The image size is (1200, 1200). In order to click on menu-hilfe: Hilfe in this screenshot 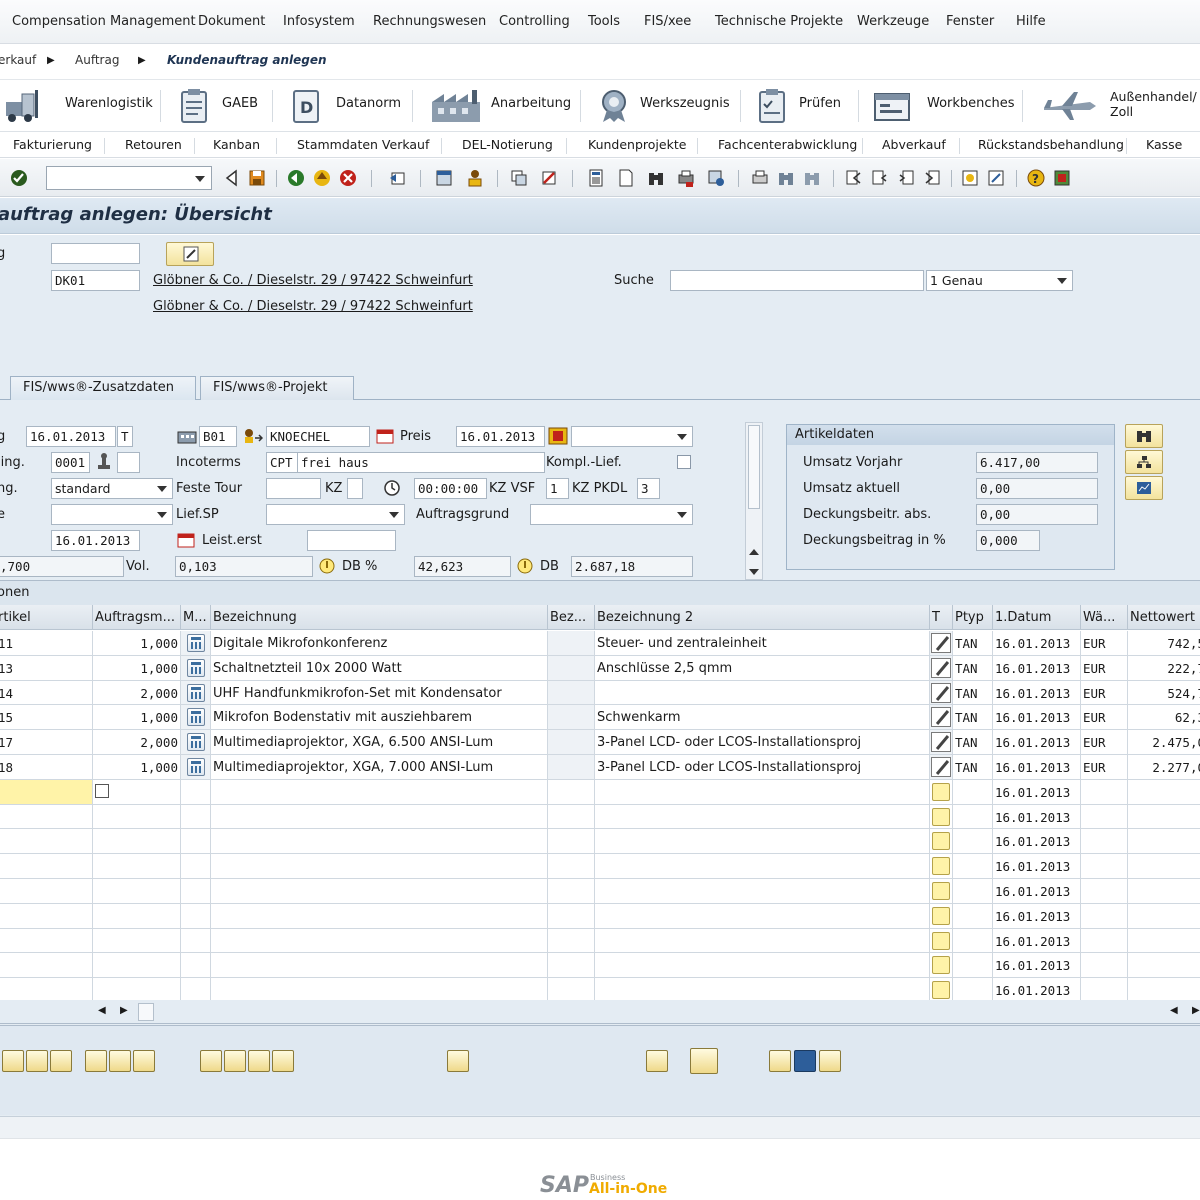, I will do `click(1031, 21)`.